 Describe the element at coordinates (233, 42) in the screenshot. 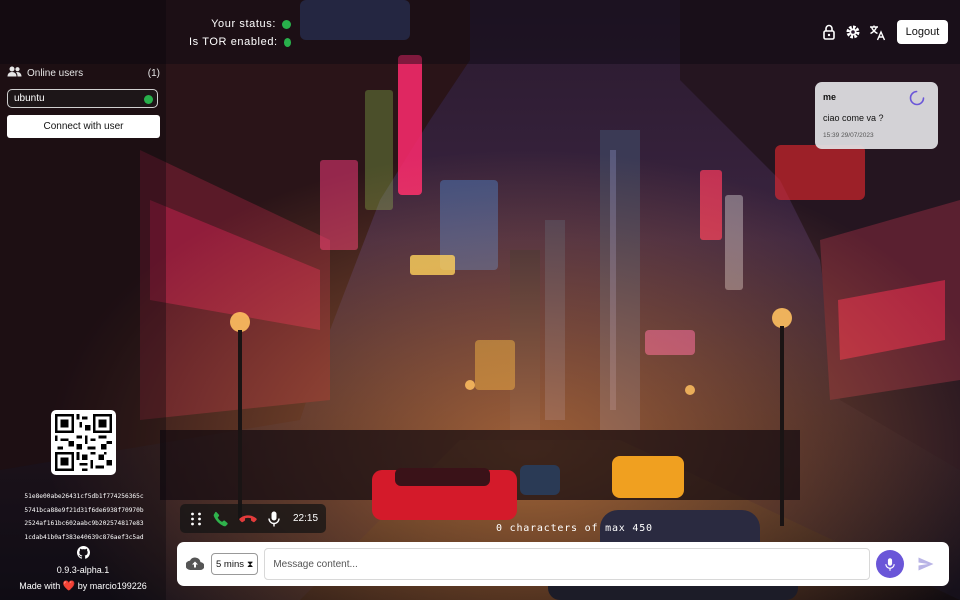

I see `tor-status-label: Is TOR enabled:` at that location.